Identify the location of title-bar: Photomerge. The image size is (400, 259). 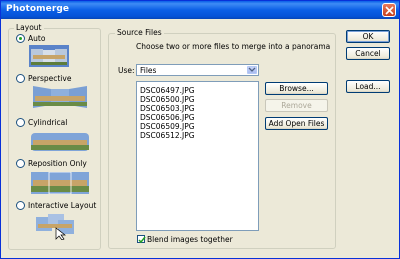
(200, 10).